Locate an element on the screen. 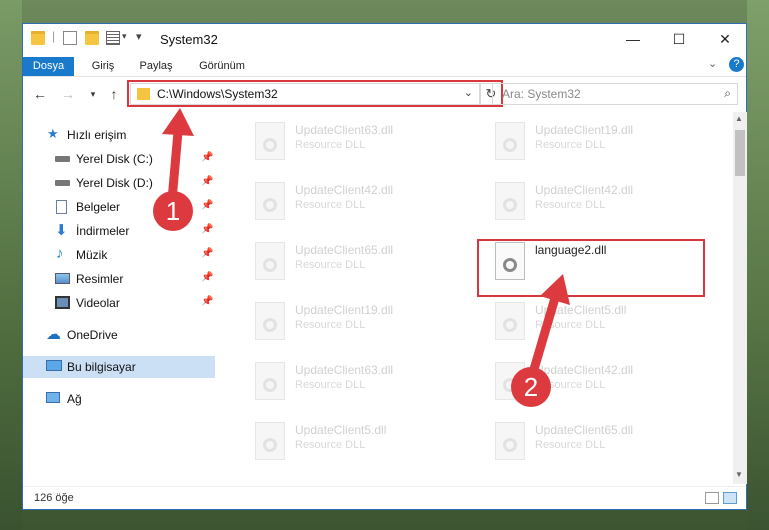 The width and height of the screenshot is (769, 530). file-highlight-box is located at coordinates (591, 268).